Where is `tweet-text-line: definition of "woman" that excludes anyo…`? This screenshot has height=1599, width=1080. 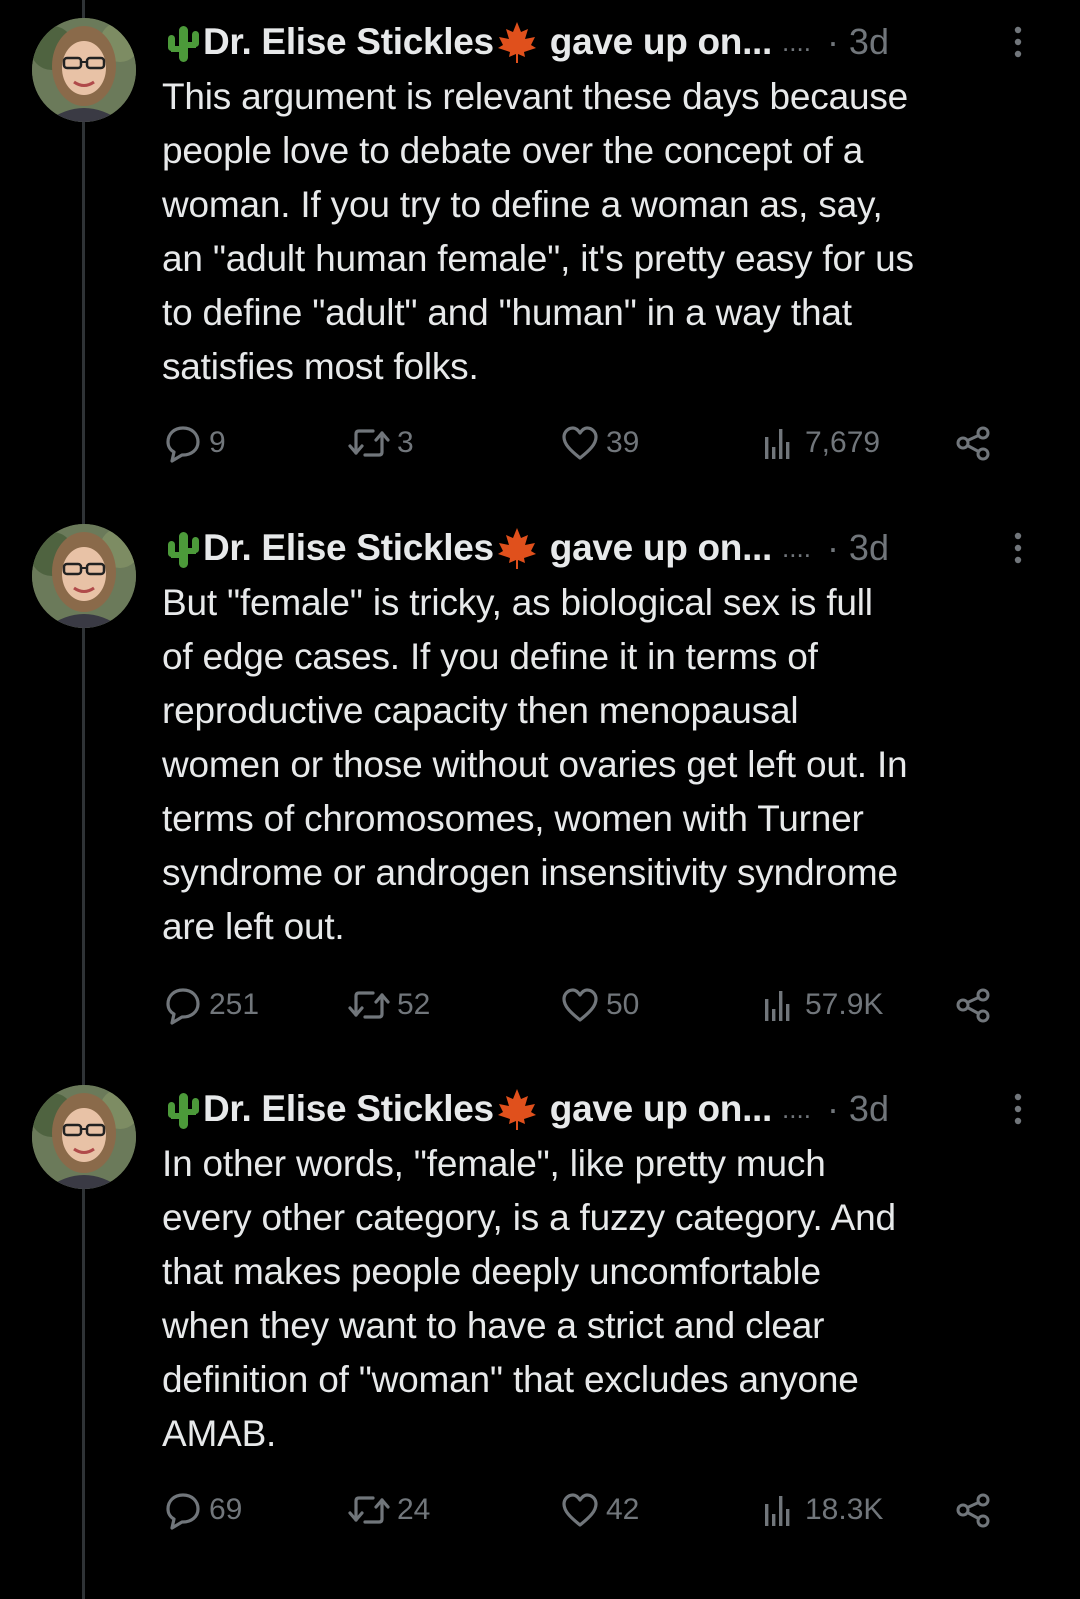 tweet-text-line: definition of "woman" that excludes anyo… is located at coordinates (510, 1379).